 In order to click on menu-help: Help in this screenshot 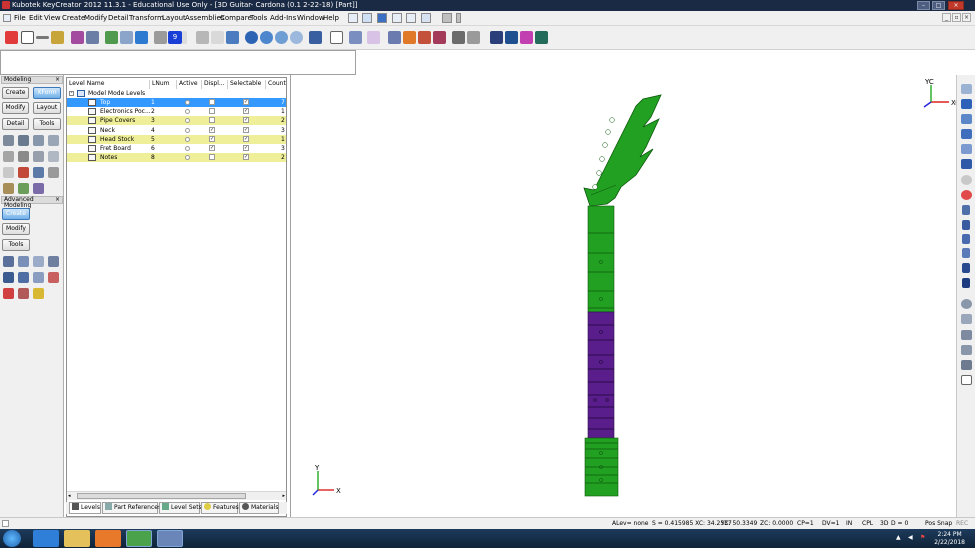, I will do `click(331, 18)`.